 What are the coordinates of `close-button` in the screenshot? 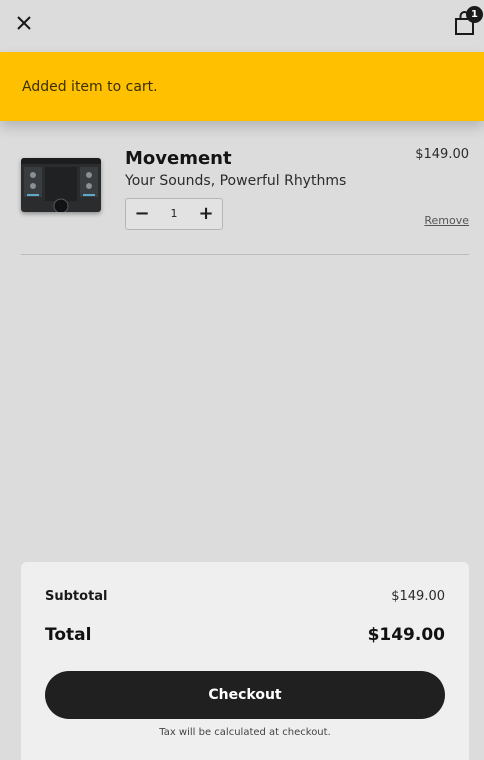 It's located at (25, 23).